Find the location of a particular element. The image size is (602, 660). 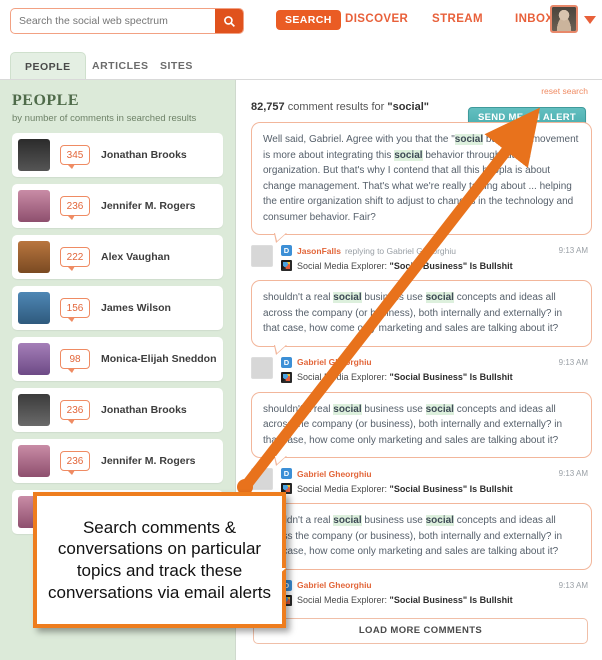

nav-inbox: INBOX is located at coordinates (534, 19).